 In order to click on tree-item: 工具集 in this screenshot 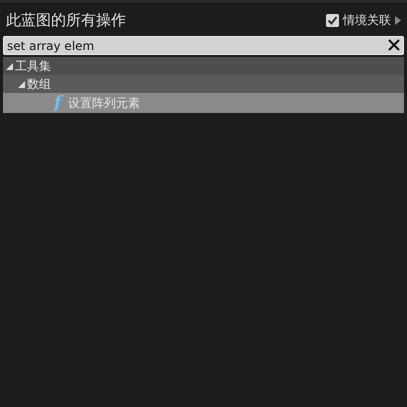, I will do `click(203, 66)`.